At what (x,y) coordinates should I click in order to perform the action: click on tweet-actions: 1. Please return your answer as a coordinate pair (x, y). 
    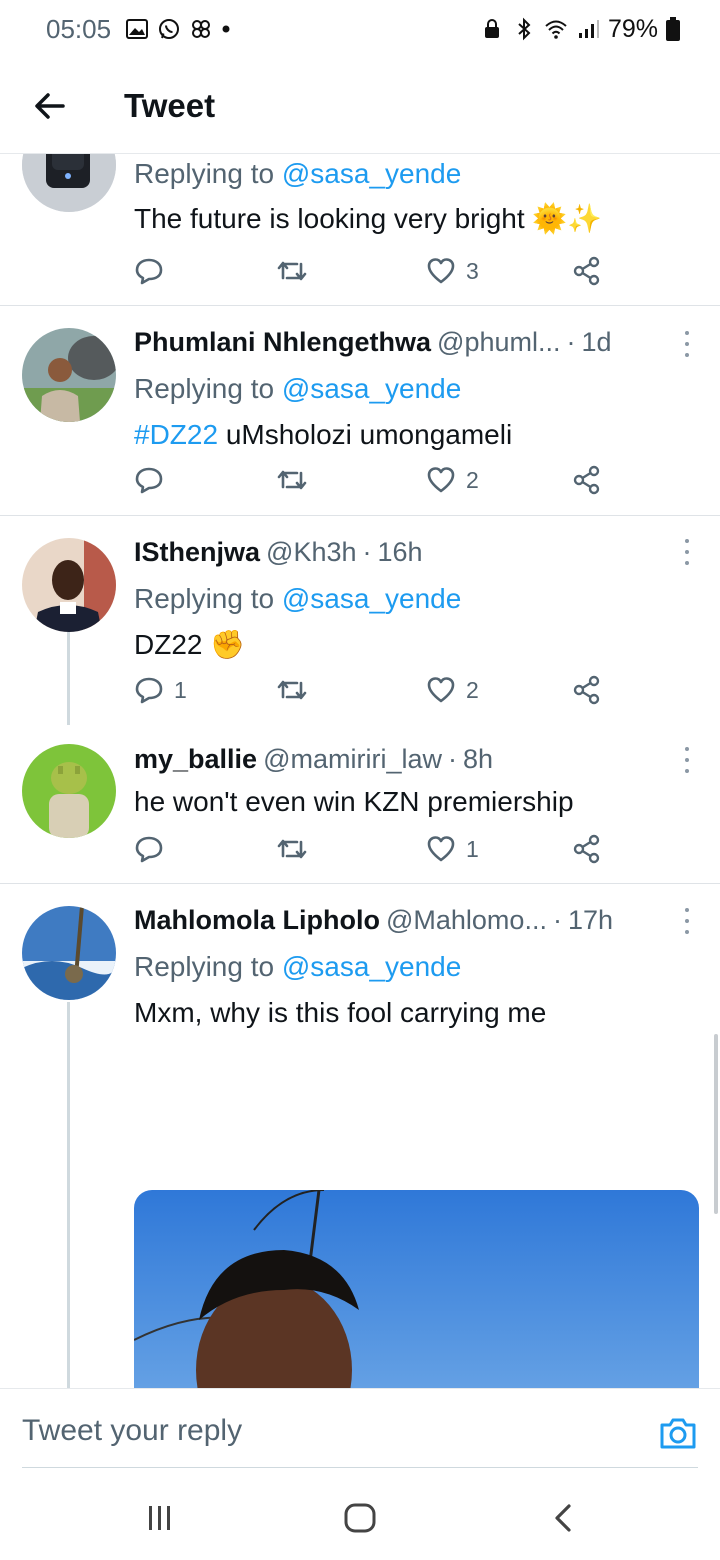
    Looking at the image, I should click on (374, 849).